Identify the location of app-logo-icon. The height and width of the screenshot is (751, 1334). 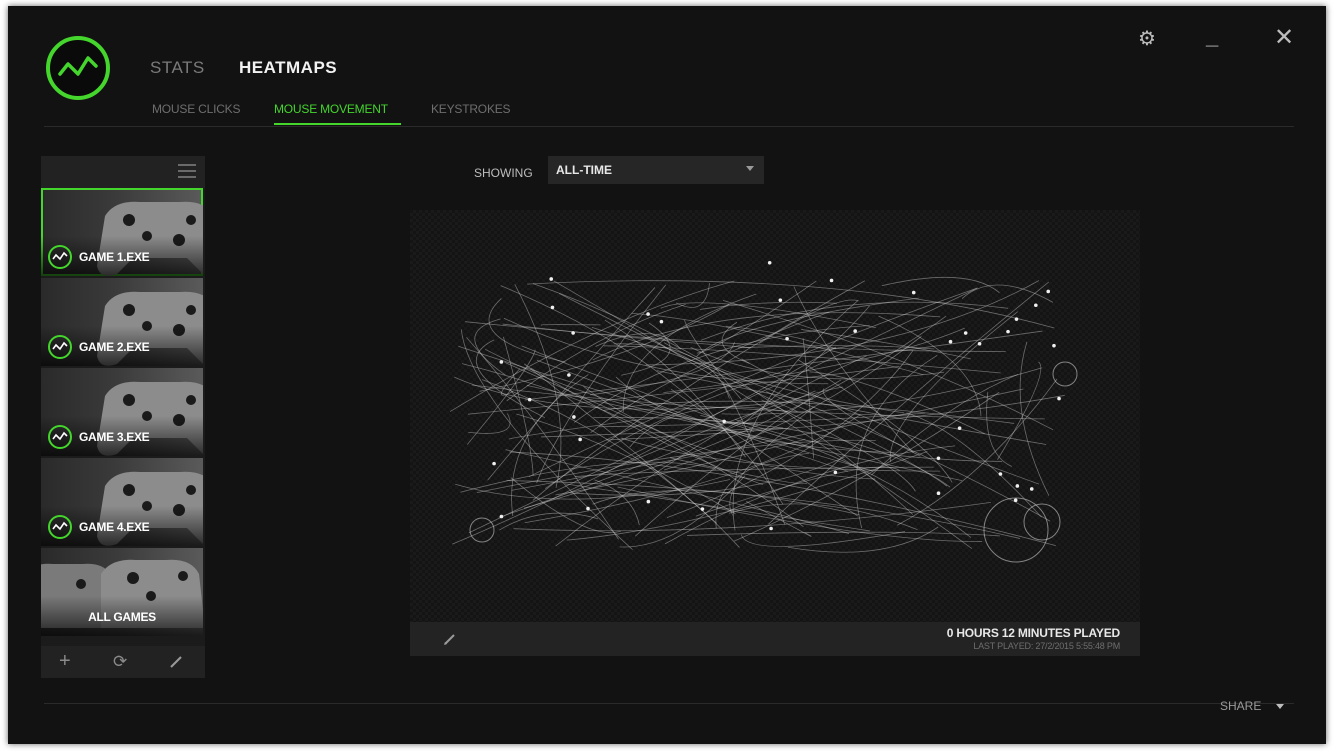
(78, 68).